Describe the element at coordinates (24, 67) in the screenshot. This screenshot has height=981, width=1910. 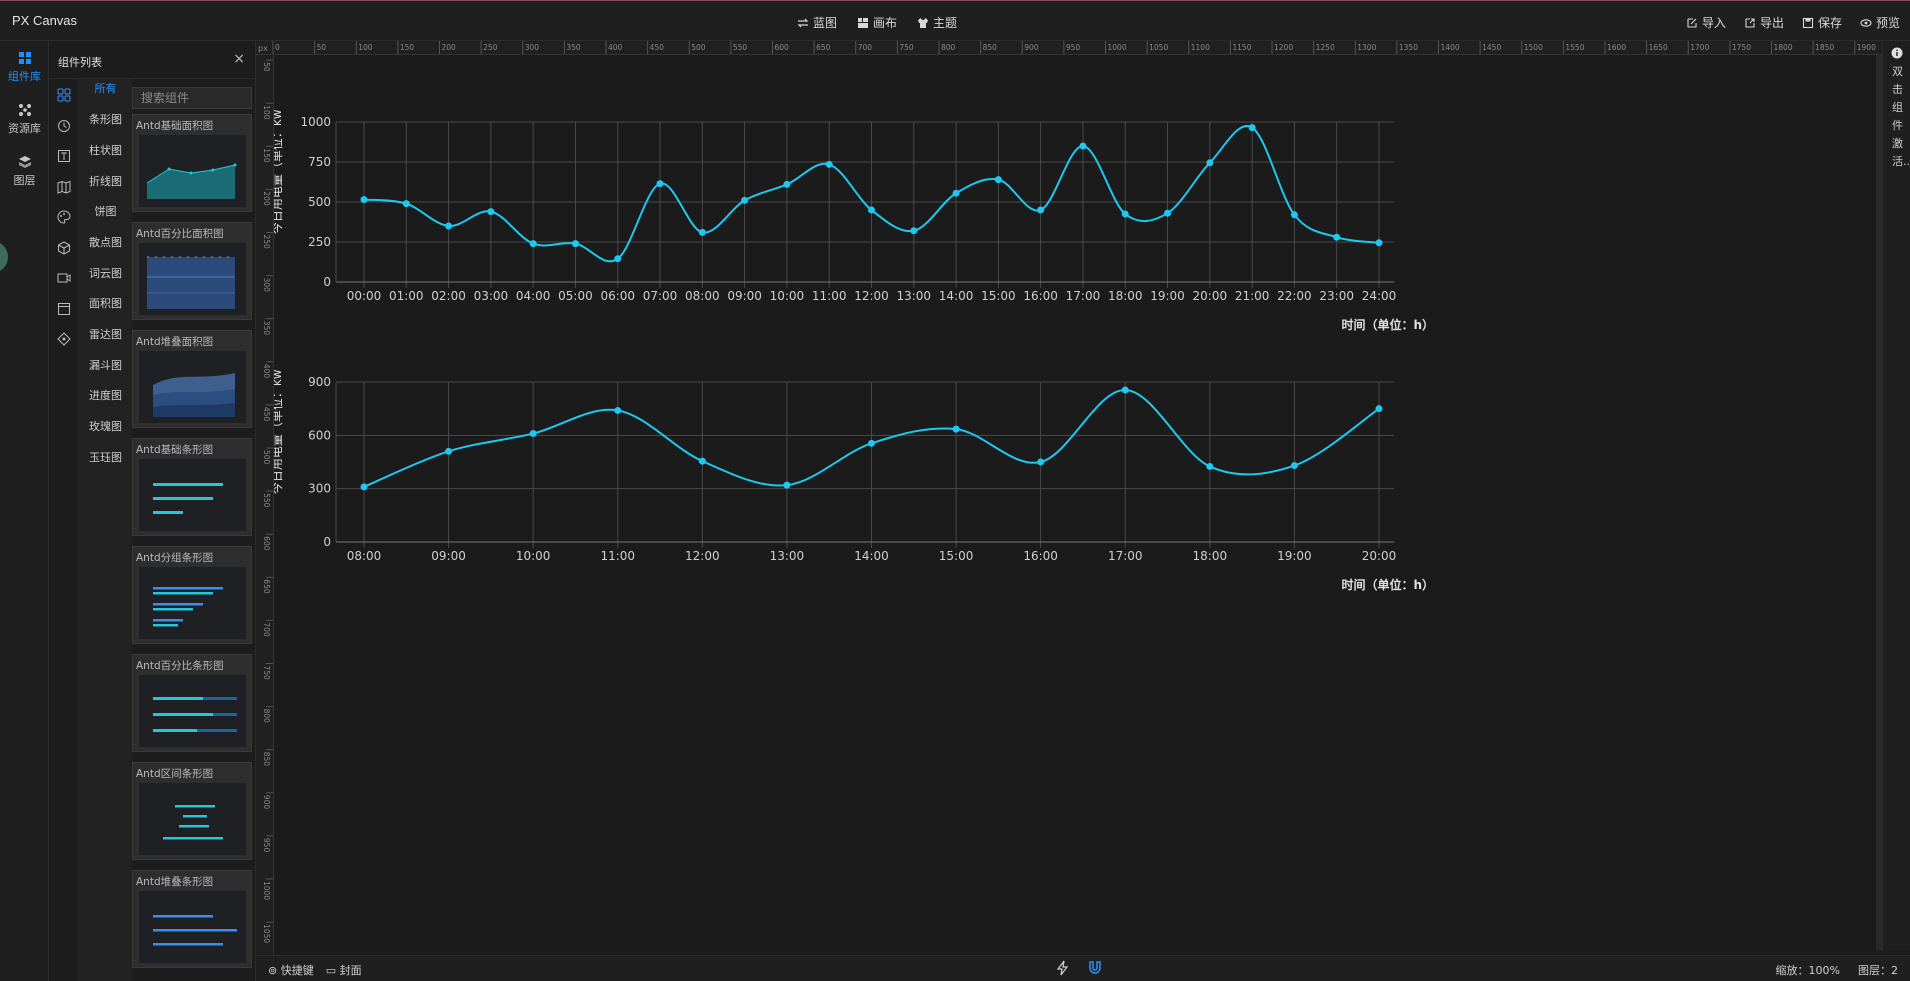
I see `rail-item-components: 组件库` at that location.